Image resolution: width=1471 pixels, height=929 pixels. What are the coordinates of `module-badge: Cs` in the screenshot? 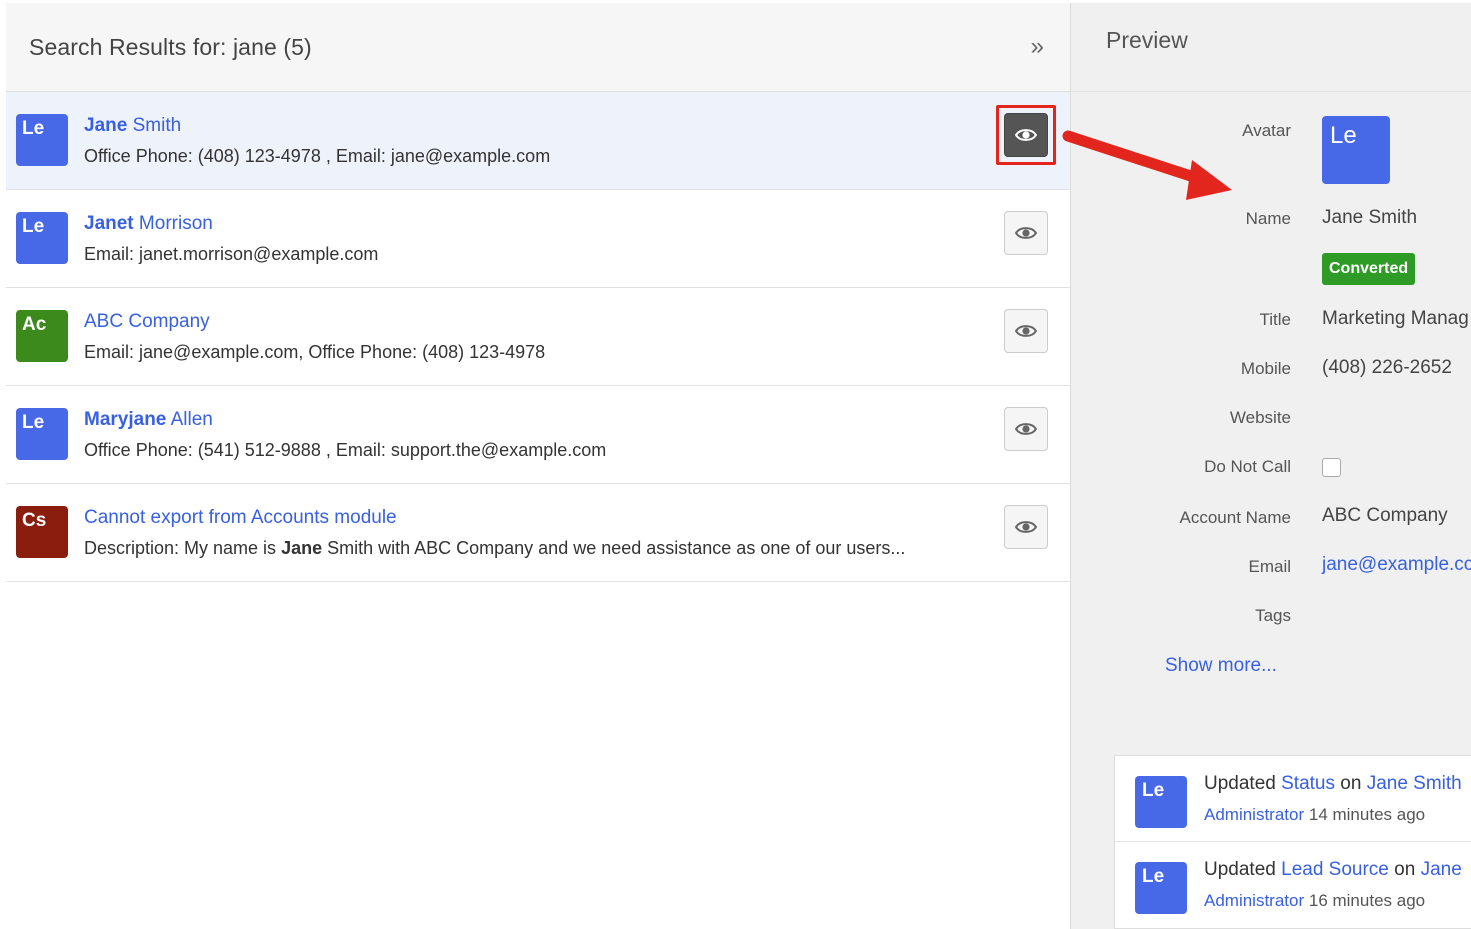 It's located at (42, 532).